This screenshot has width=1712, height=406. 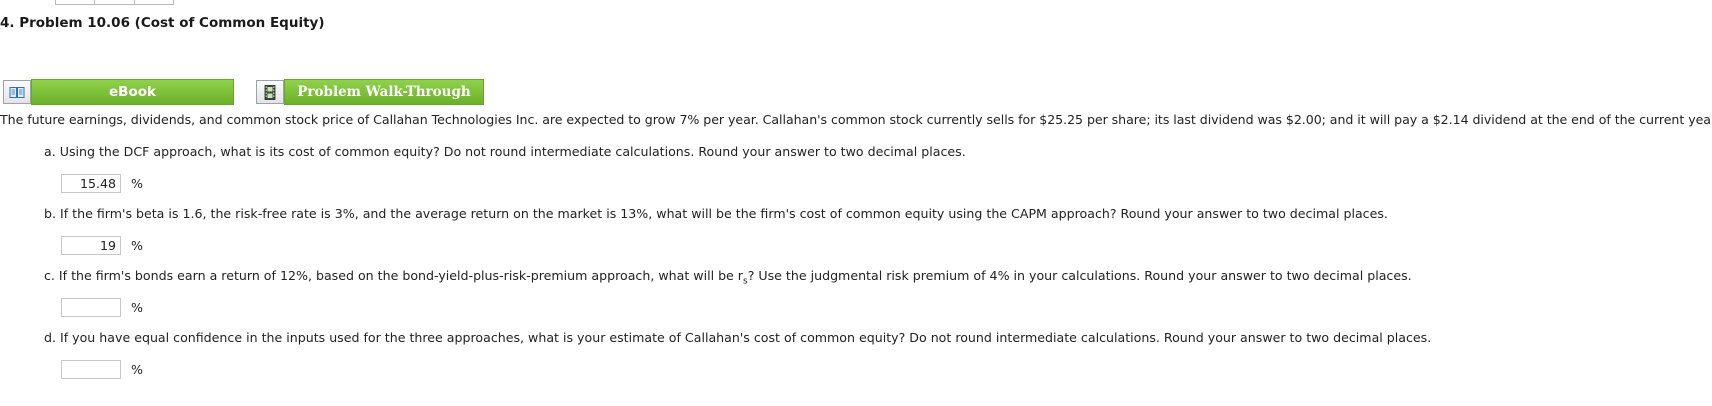 I want to click on answer-input-b, so click(x=91, y=245).